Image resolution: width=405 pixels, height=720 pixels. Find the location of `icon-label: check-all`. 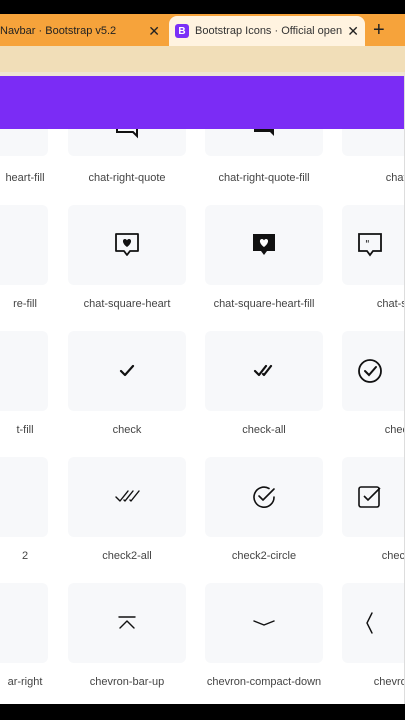

icon-label: check-all is located at coordinates (264, 430).